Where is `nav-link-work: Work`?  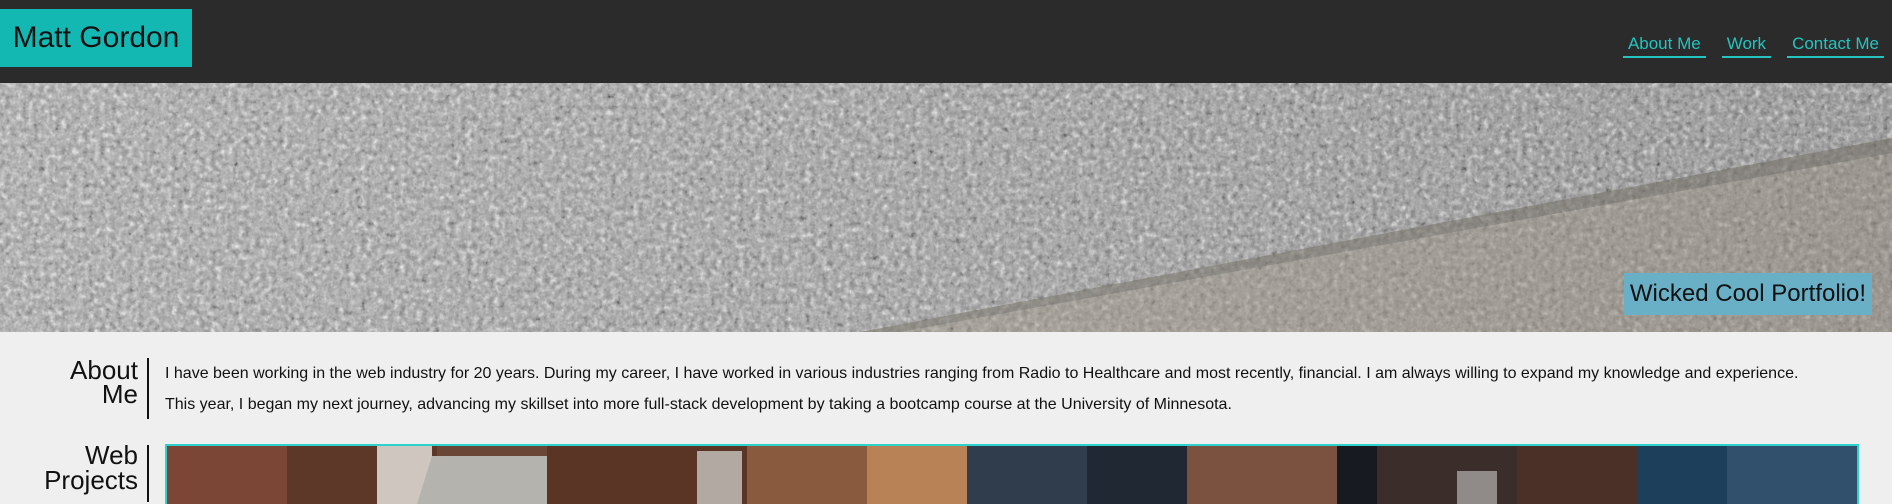 nav-link-work: Work is located at coordinates (1746, 46).